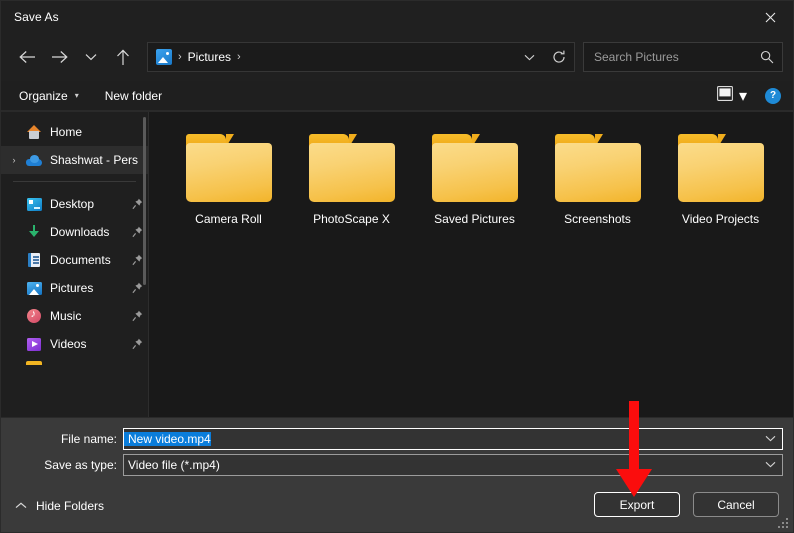  I want to click on sidebar-item-label: Desktop, so click(72, 204).